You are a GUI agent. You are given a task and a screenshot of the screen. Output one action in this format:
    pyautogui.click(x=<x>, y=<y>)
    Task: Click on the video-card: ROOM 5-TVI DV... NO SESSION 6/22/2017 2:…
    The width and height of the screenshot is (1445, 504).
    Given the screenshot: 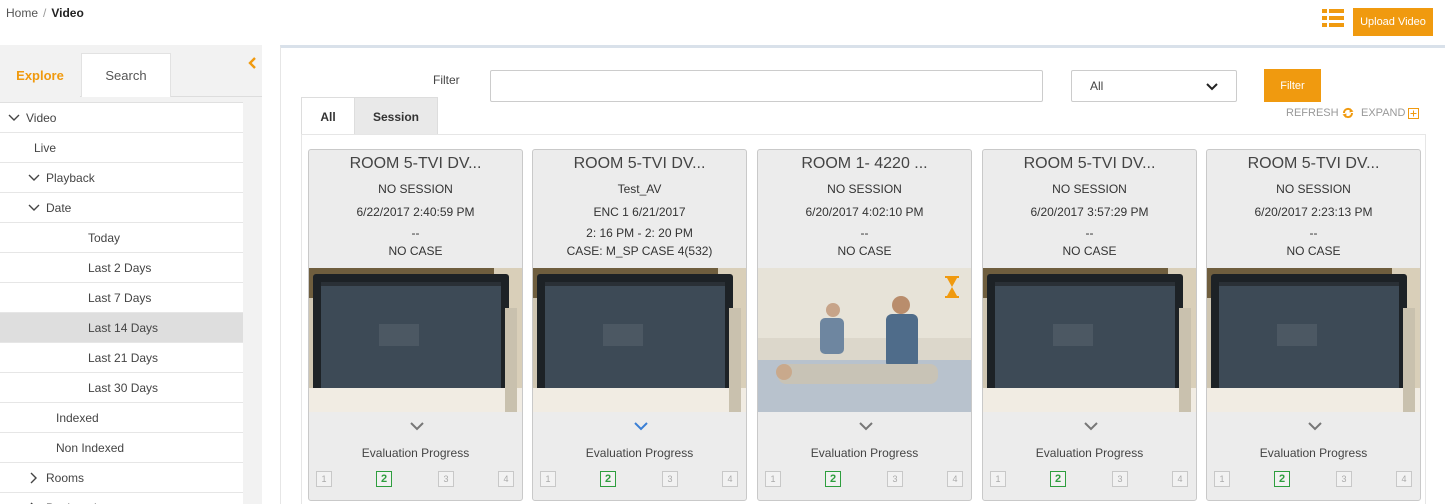 What is the action you would take?
    pyautogui.click(x=415, y=325)
    